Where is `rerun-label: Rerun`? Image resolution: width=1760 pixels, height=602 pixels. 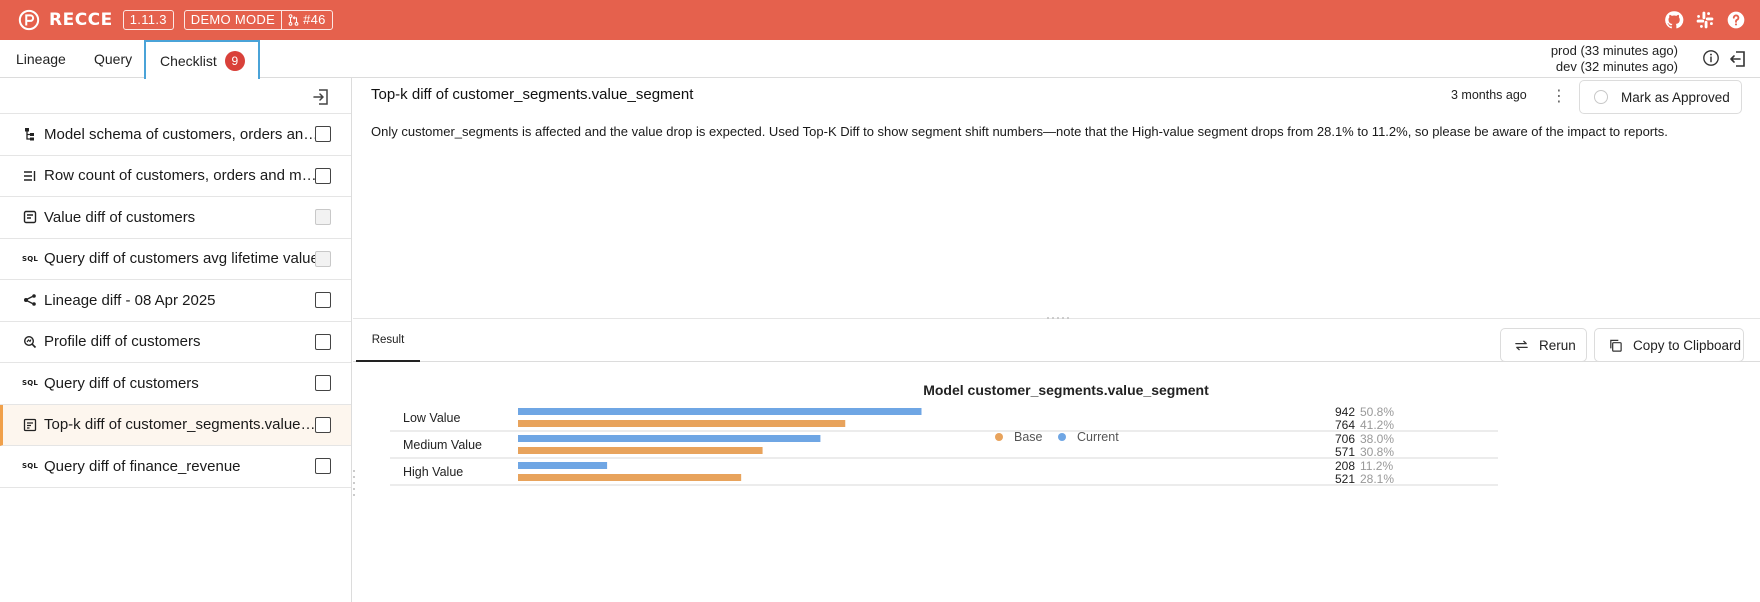 rerun-label: Rerun is located at coordinates (1557, 345).